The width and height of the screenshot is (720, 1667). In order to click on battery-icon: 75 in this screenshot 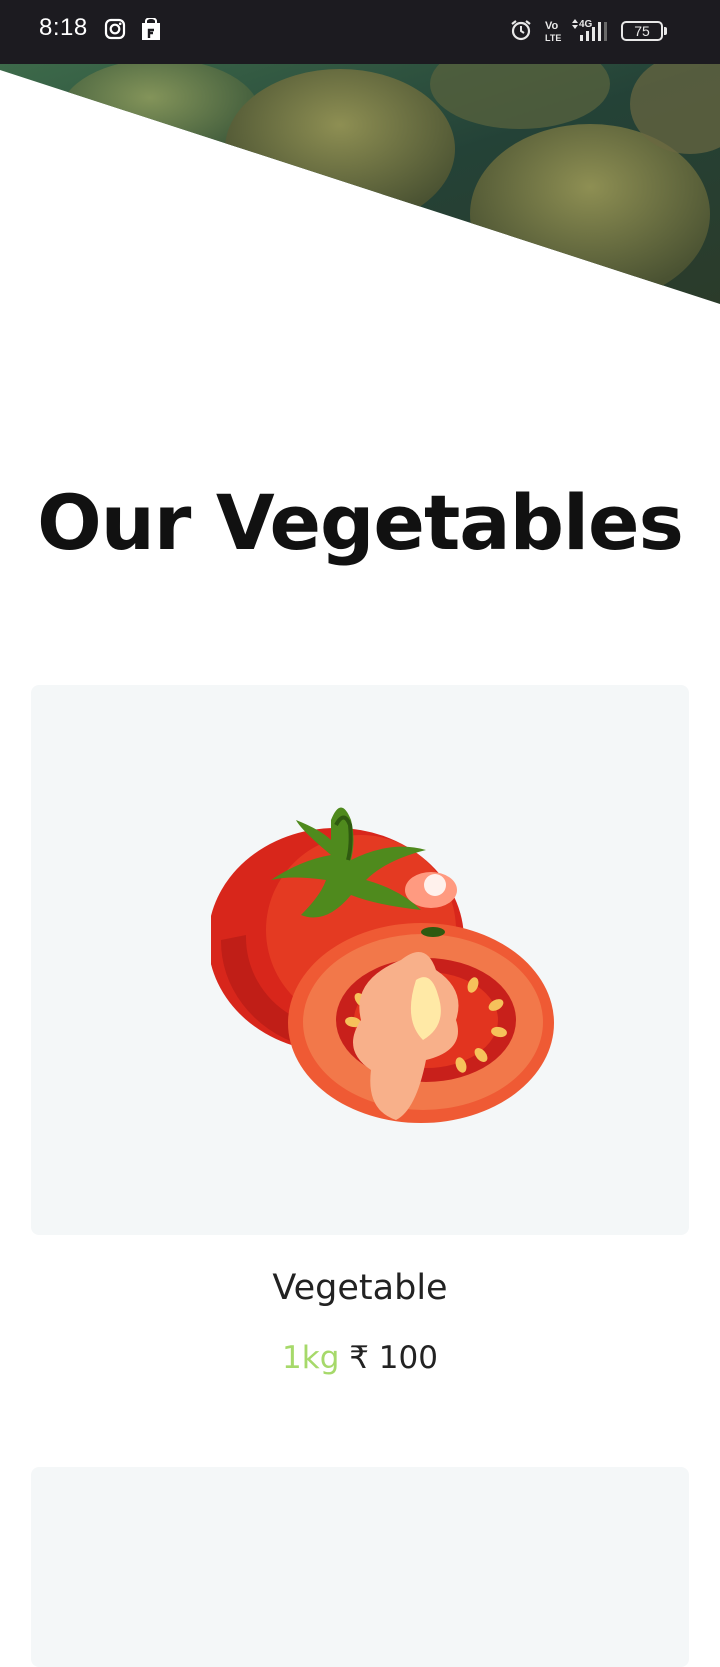, I will do `click(642, 31)`.